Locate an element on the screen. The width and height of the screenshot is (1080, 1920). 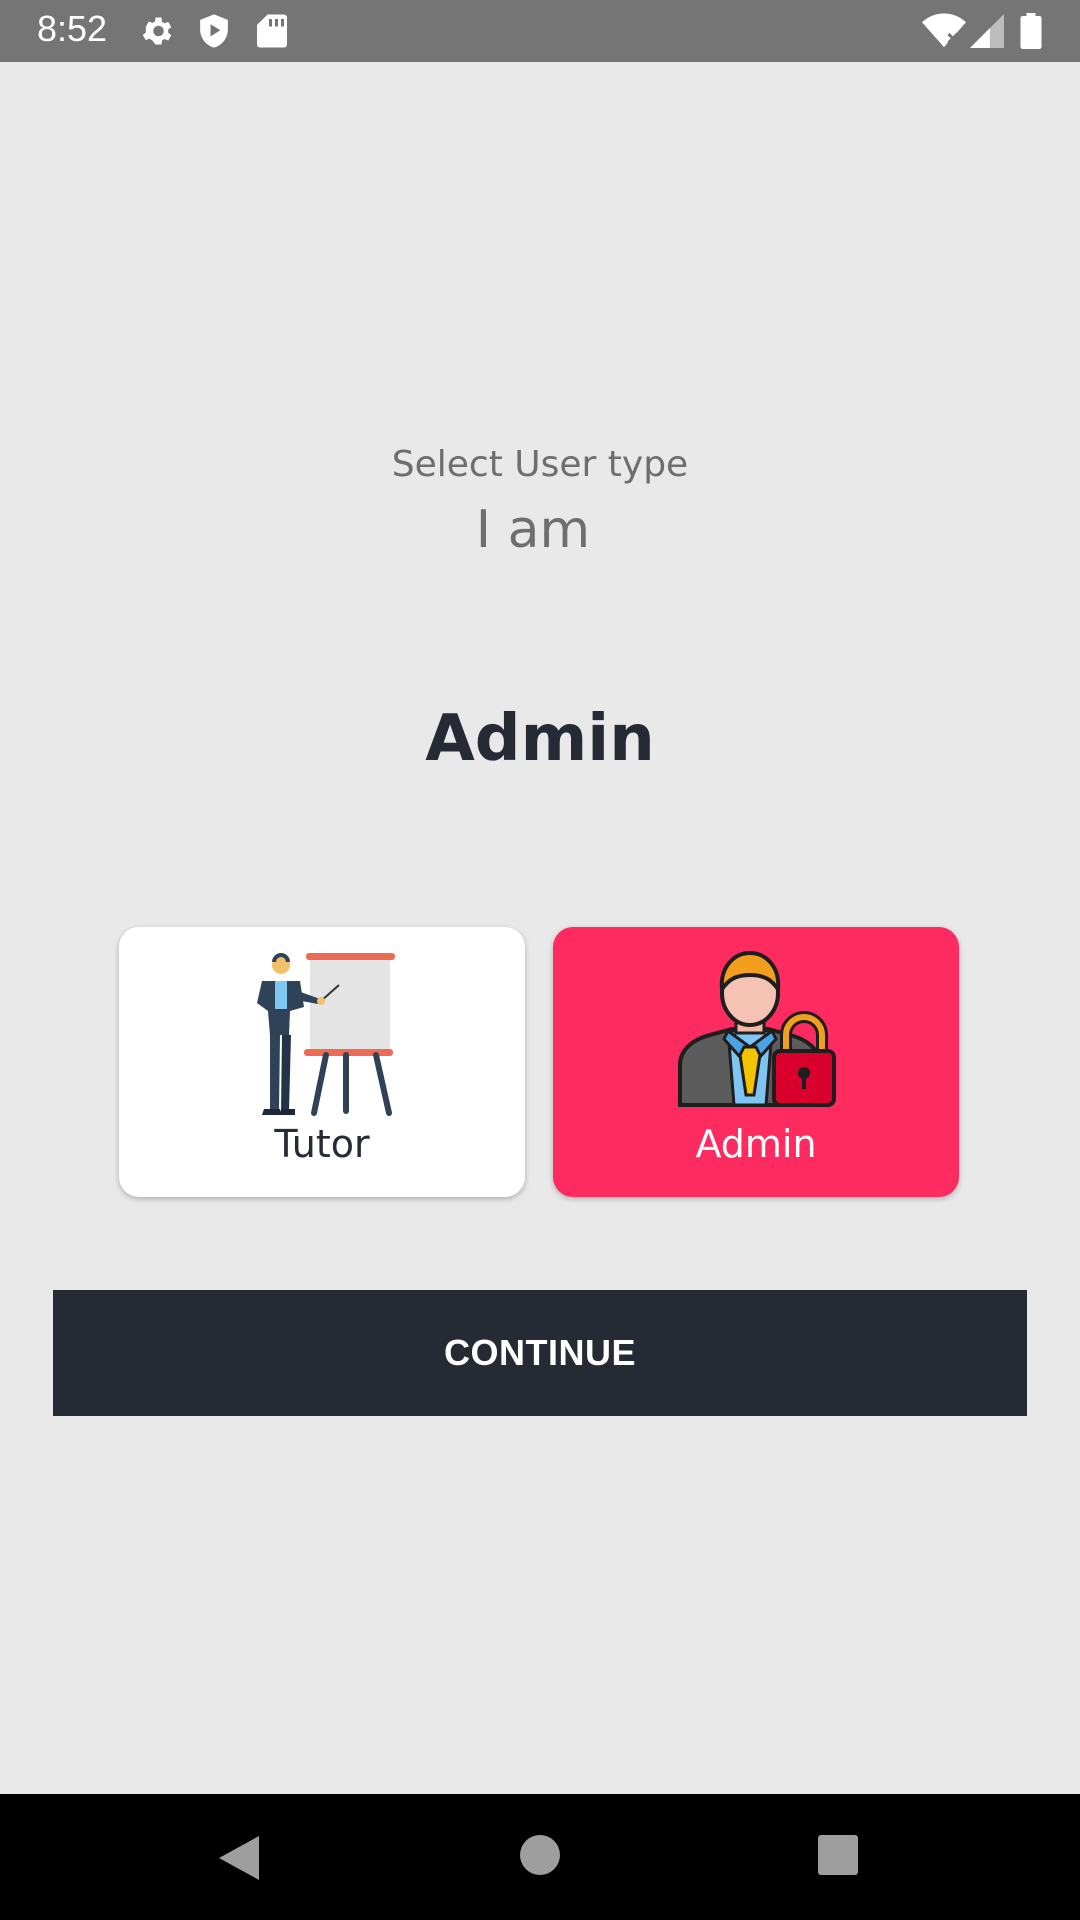
status-bar: 8:52 is located at coordinates (540, 31).